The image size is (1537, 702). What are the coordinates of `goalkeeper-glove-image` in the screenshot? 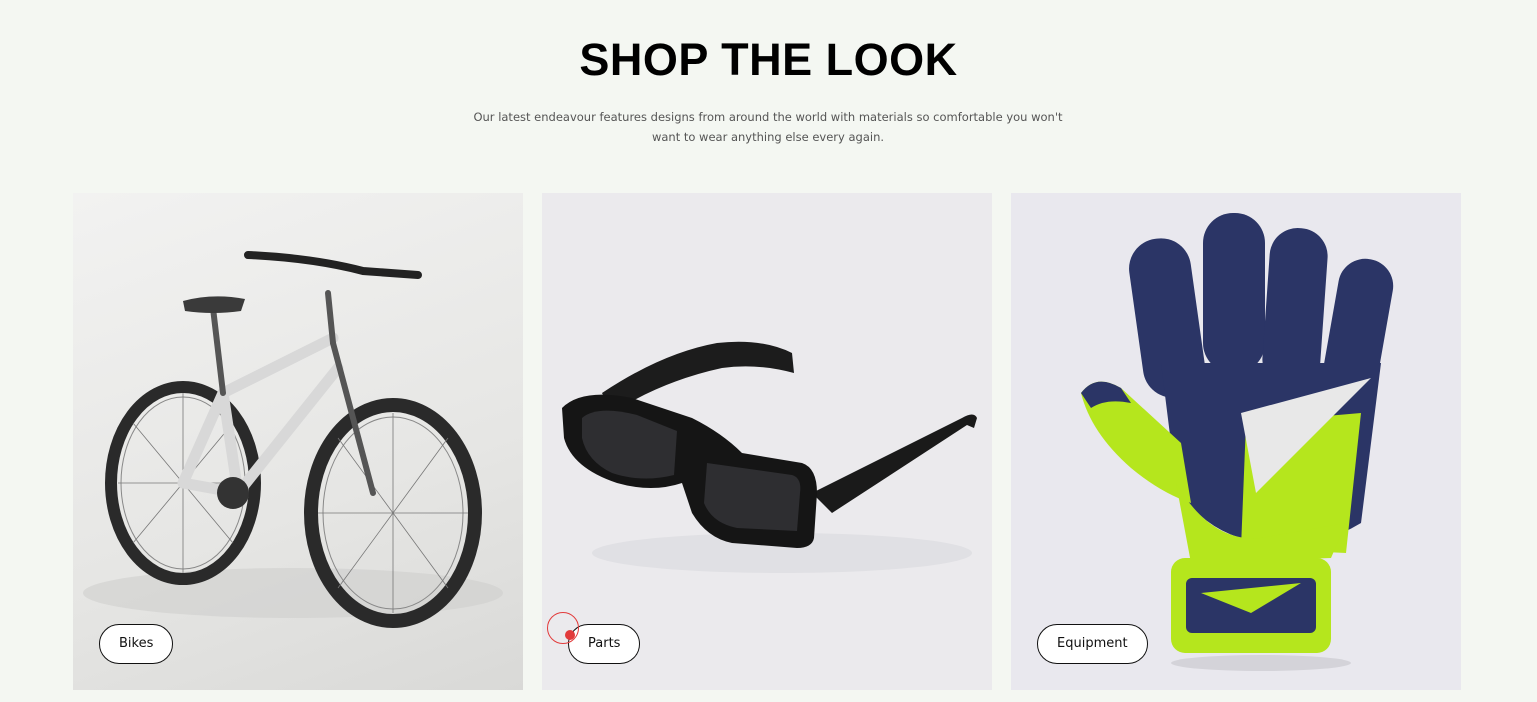 It's located at (1237, 442).